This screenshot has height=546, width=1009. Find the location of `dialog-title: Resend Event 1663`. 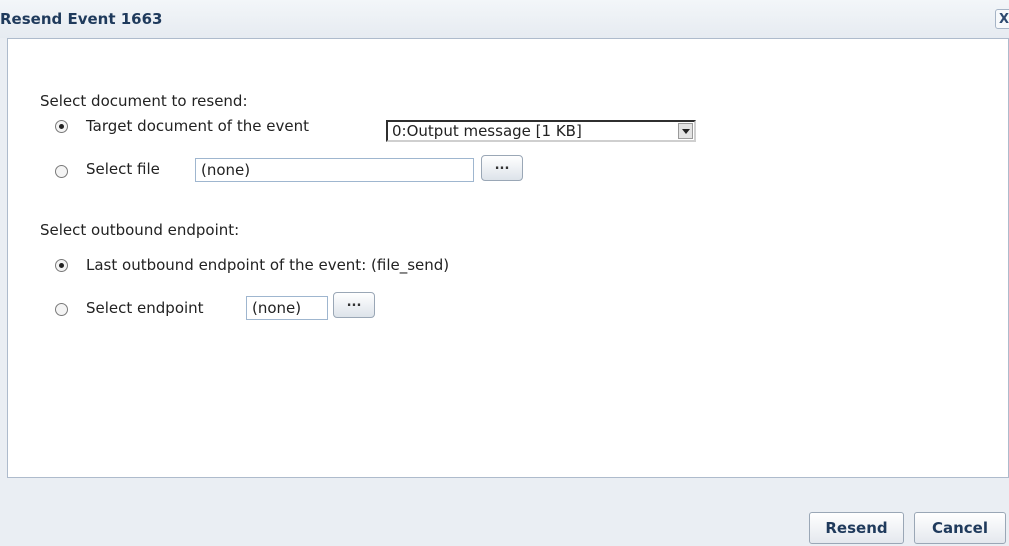

dialog-title: Resend Event 1663 is located at coordinates (81, 19).